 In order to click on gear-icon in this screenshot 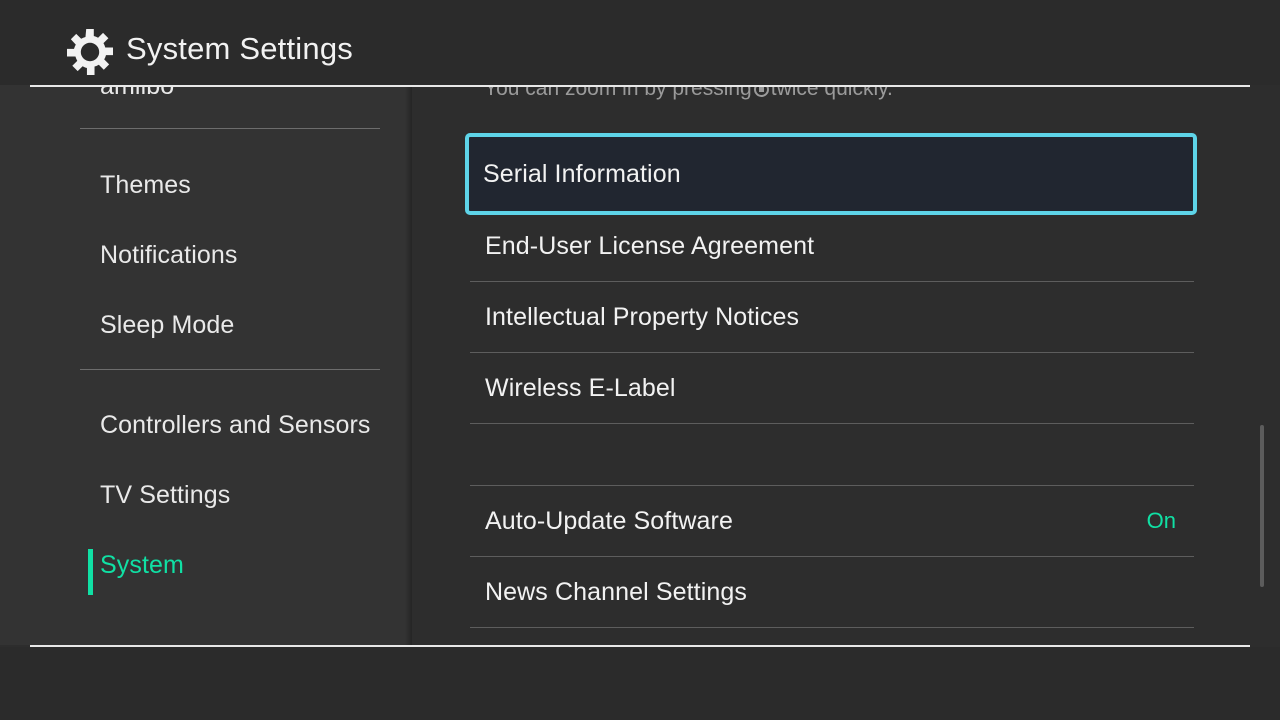, I will do `click(90, 52)`.